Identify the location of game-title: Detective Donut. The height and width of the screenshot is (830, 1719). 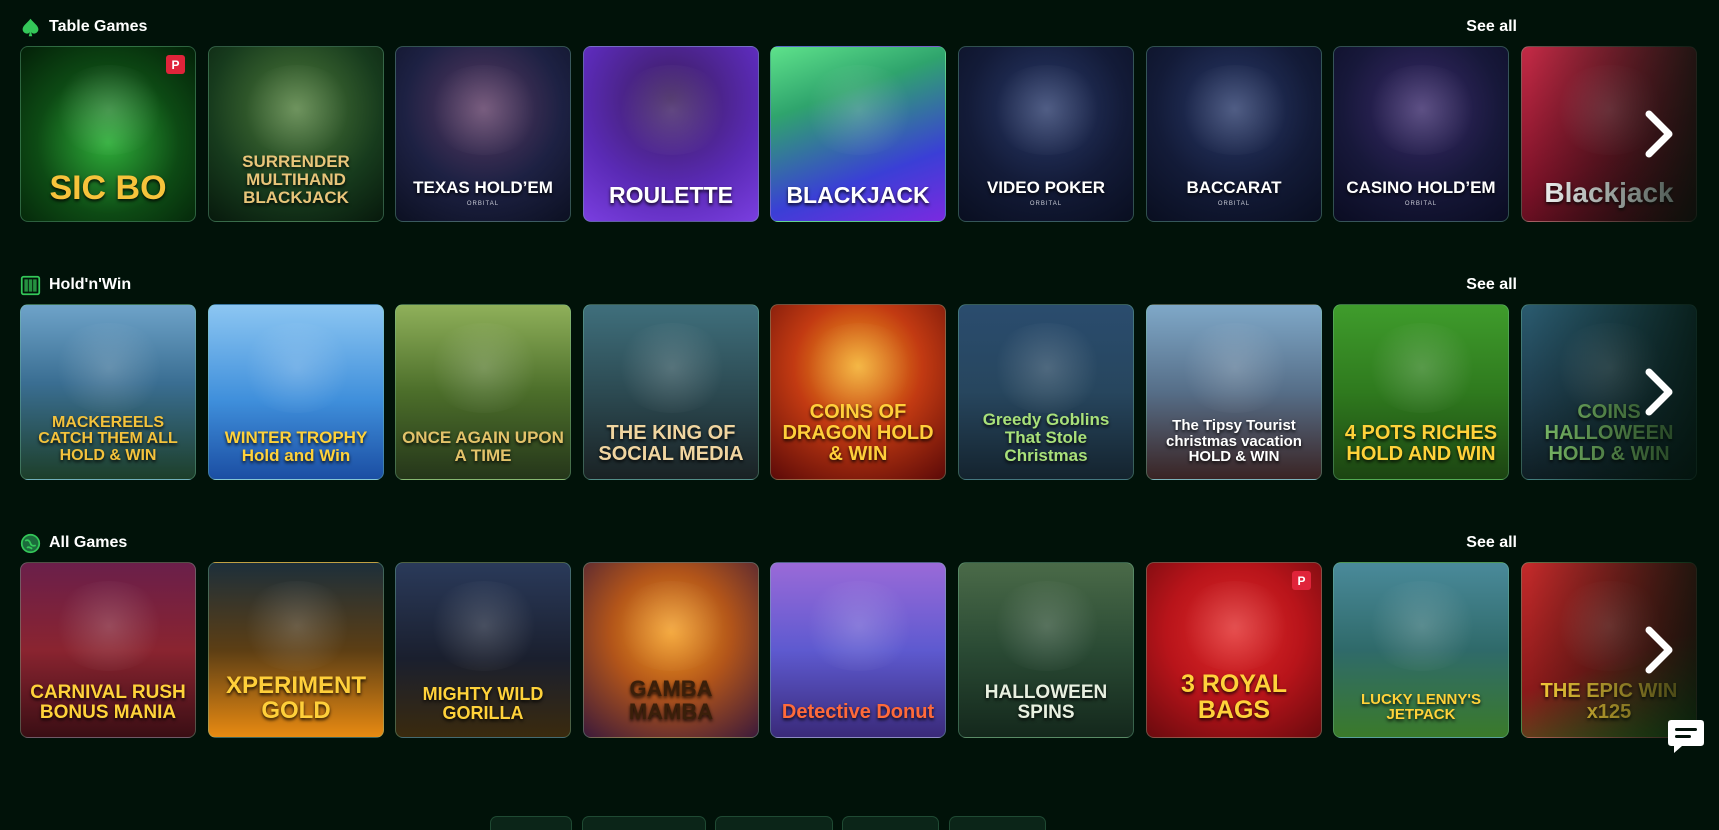
(858, 712).